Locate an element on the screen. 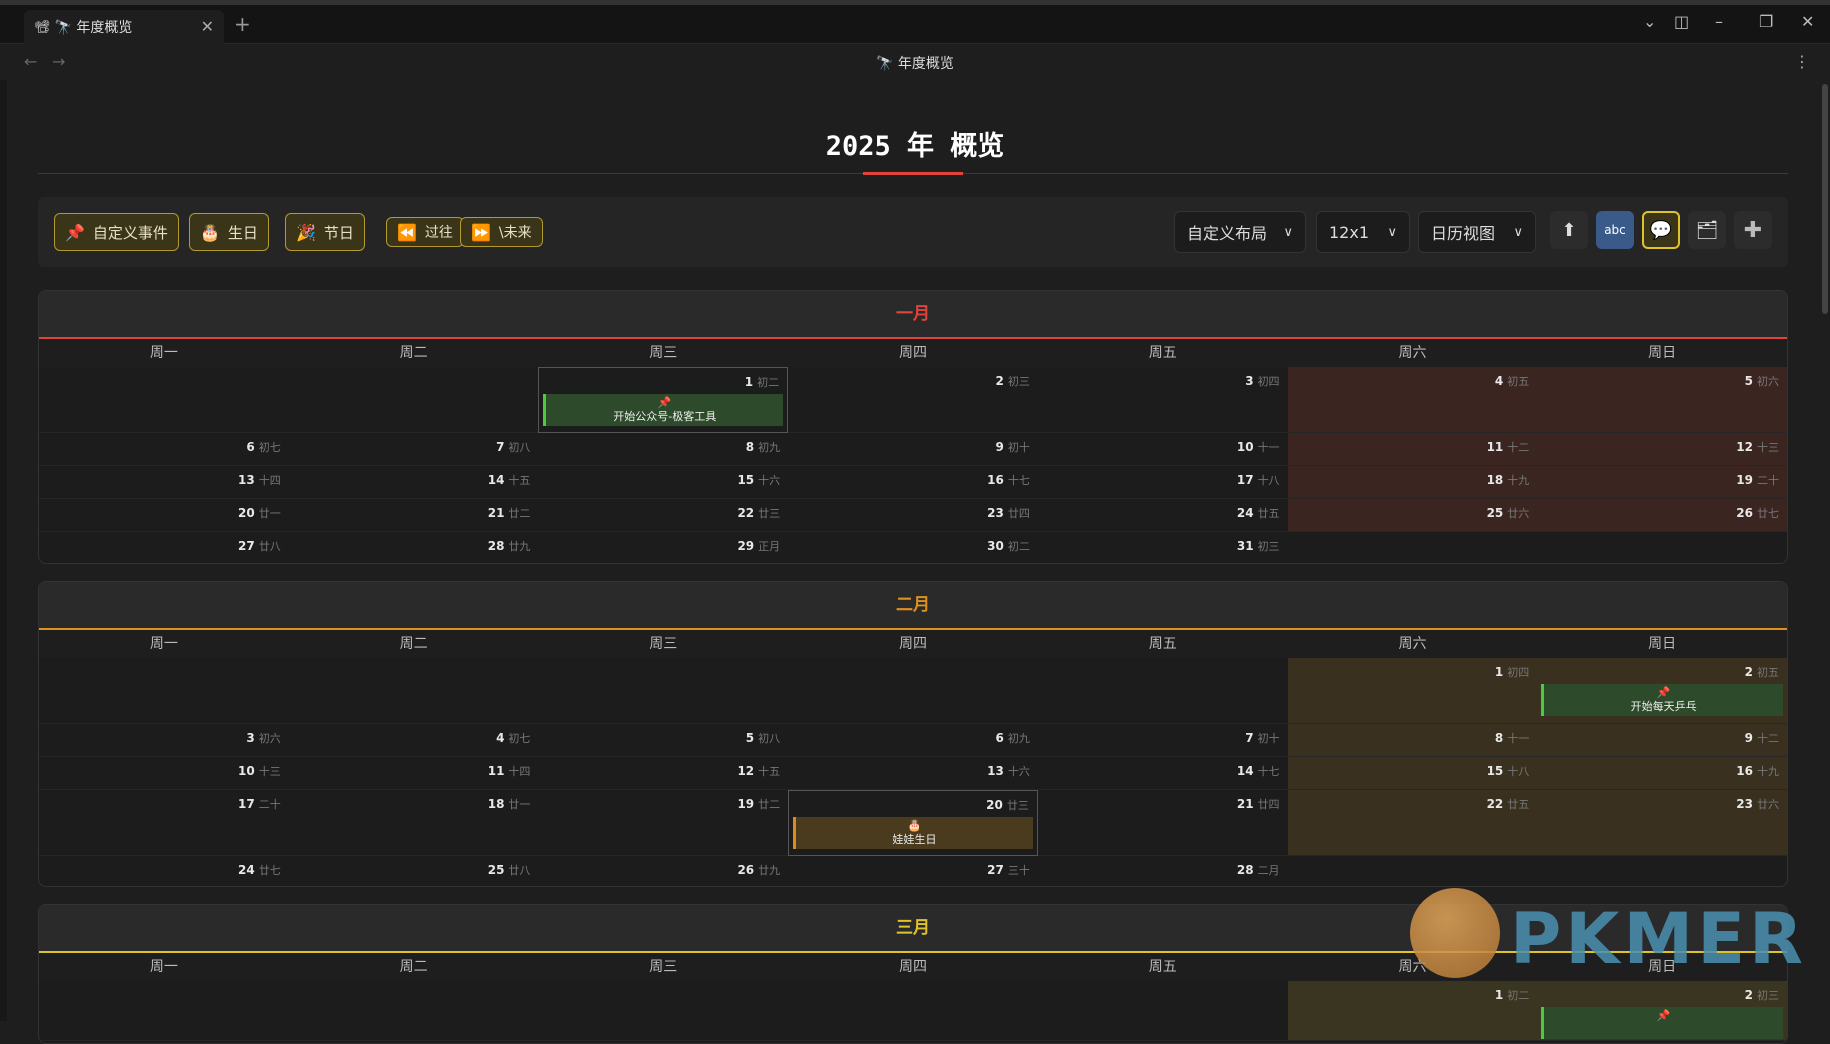 Image resolution: width=1830 pixels, height=1044 pixels. day-cell: 11 十四 is located at coordinates (413, 773).